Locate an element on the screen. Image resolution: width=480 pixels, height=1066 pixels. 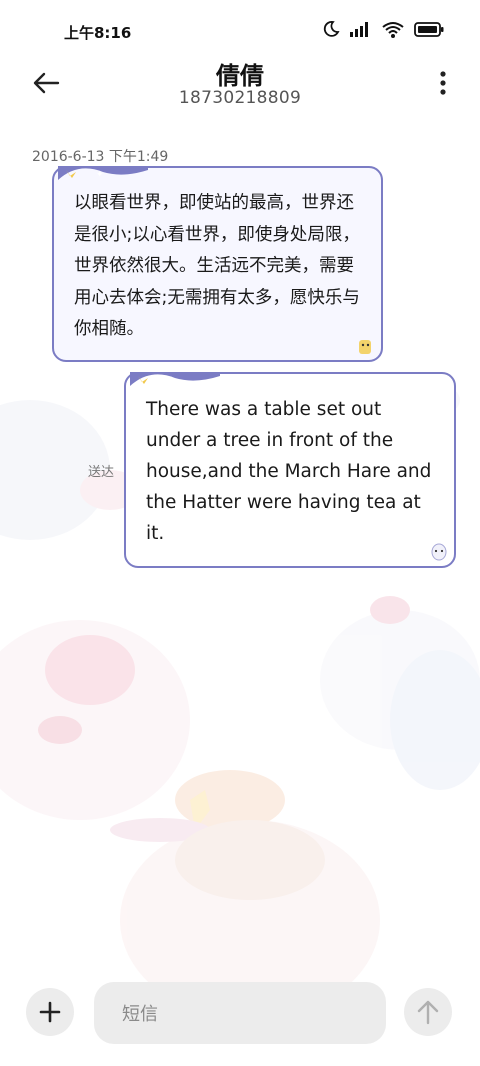
moon-icon is located at coordinates (331, 29).